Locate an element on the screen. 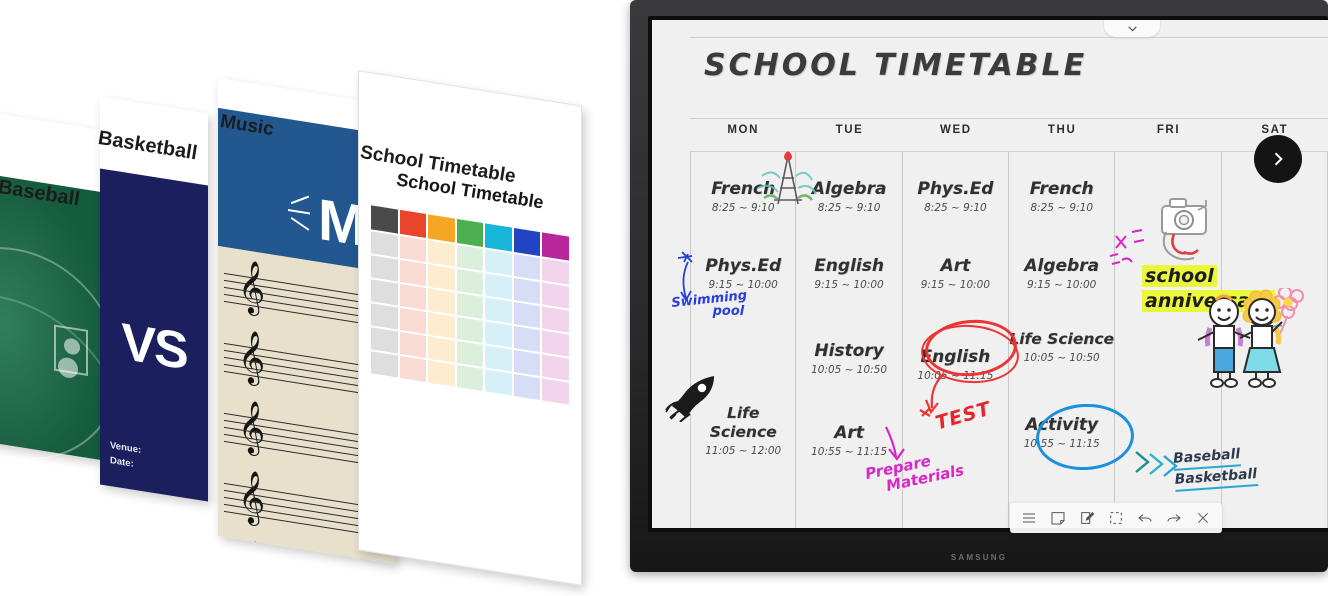 The width and height of the screenshot is (1328, 596). menu-icon is located at coordinates (1028, 518).